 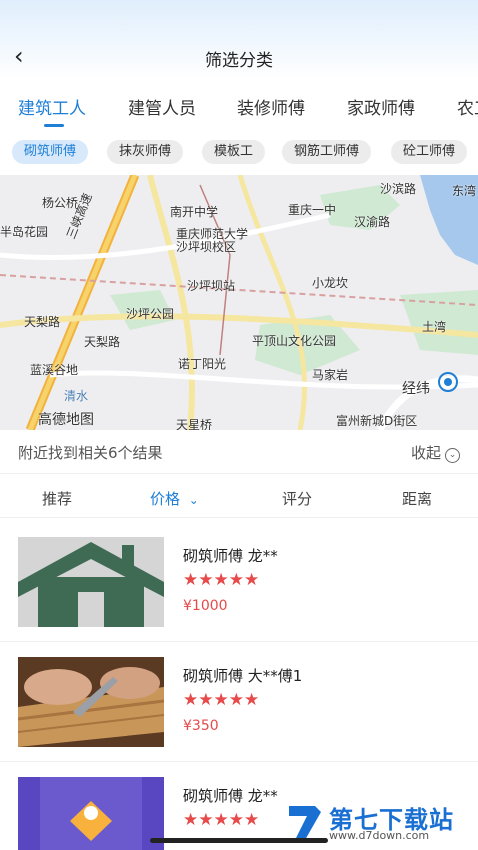 I want to click on map-label: 南开中学, so click(x=194, y=212).